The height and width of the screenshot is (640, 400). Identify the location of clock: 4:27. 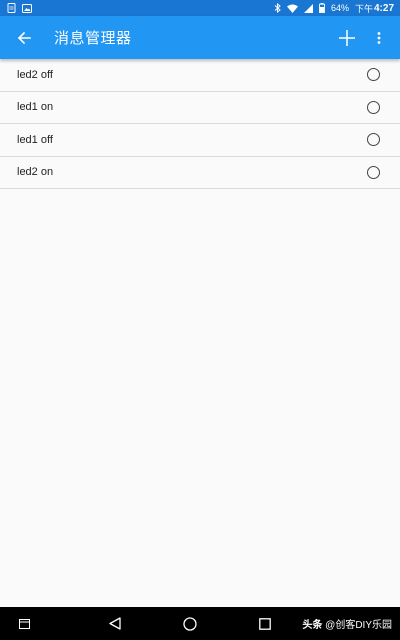
(383, 8).